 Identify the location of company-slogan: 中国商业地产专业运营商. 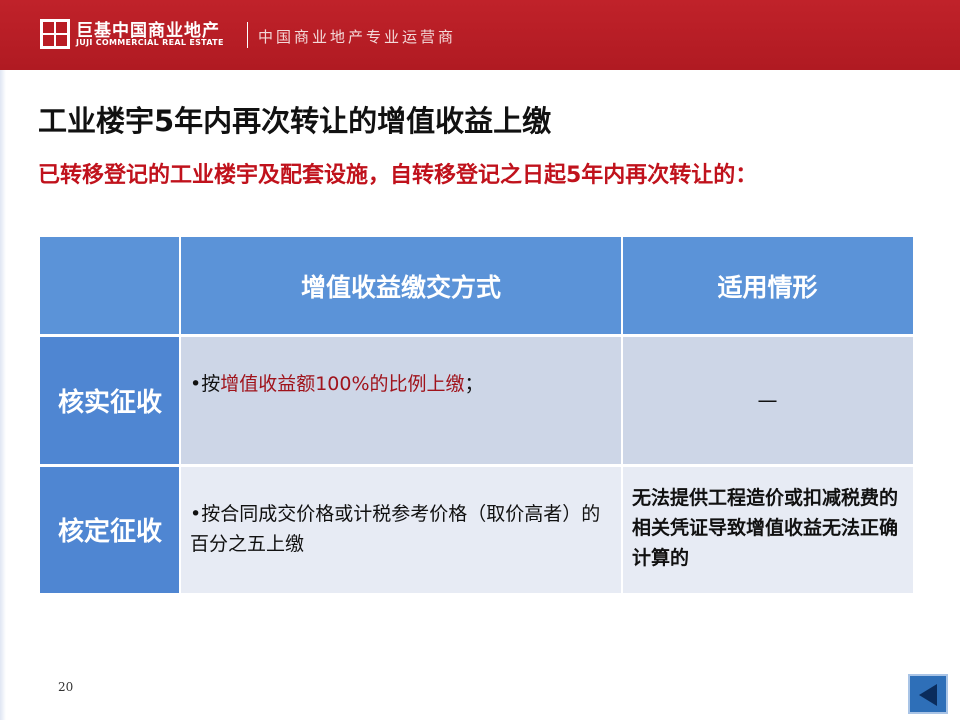
(357, 37).